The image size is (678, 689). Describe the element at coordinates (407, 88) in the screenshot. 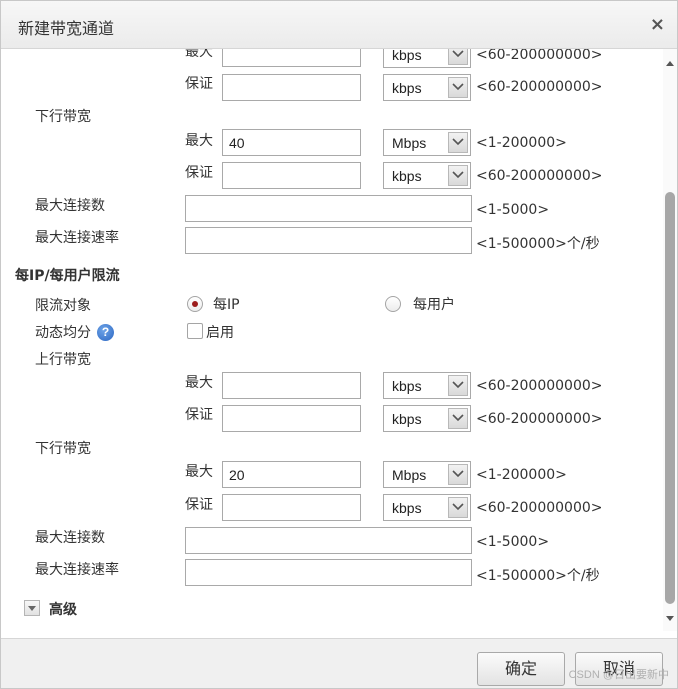

I see `top-guarantee-unit-value: kbps` at that location.